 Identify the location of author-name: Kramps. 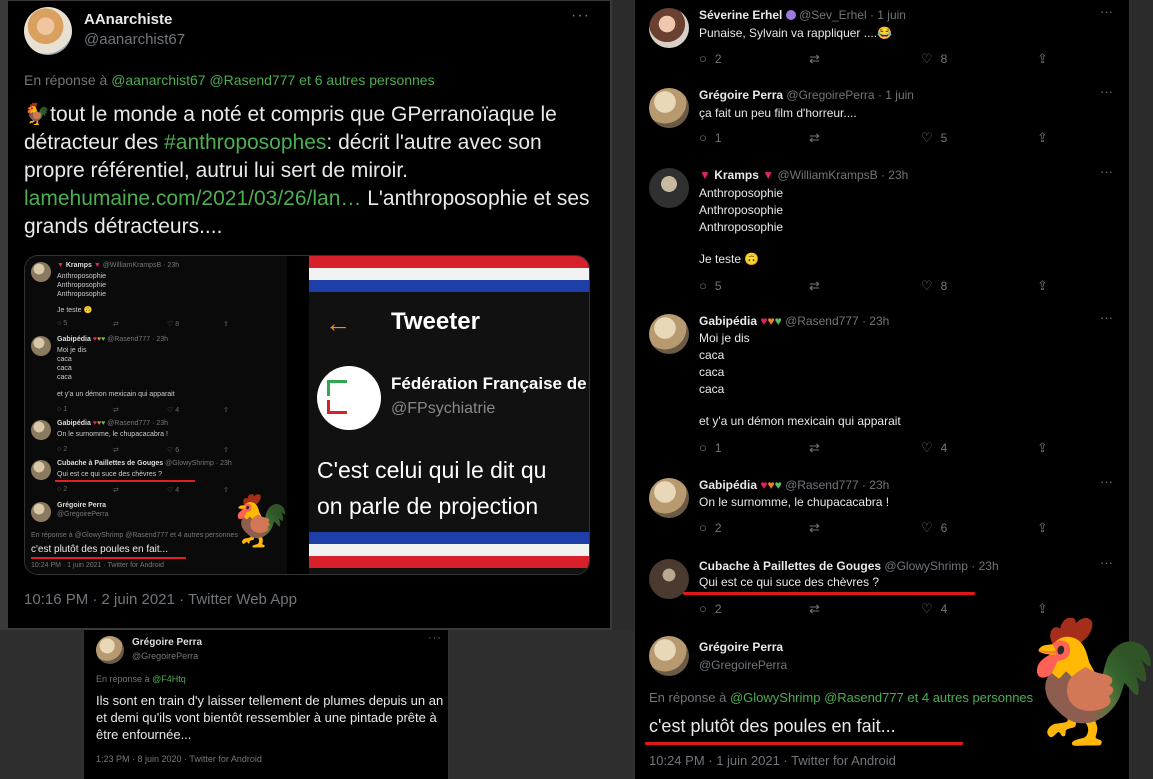
(736, 175).